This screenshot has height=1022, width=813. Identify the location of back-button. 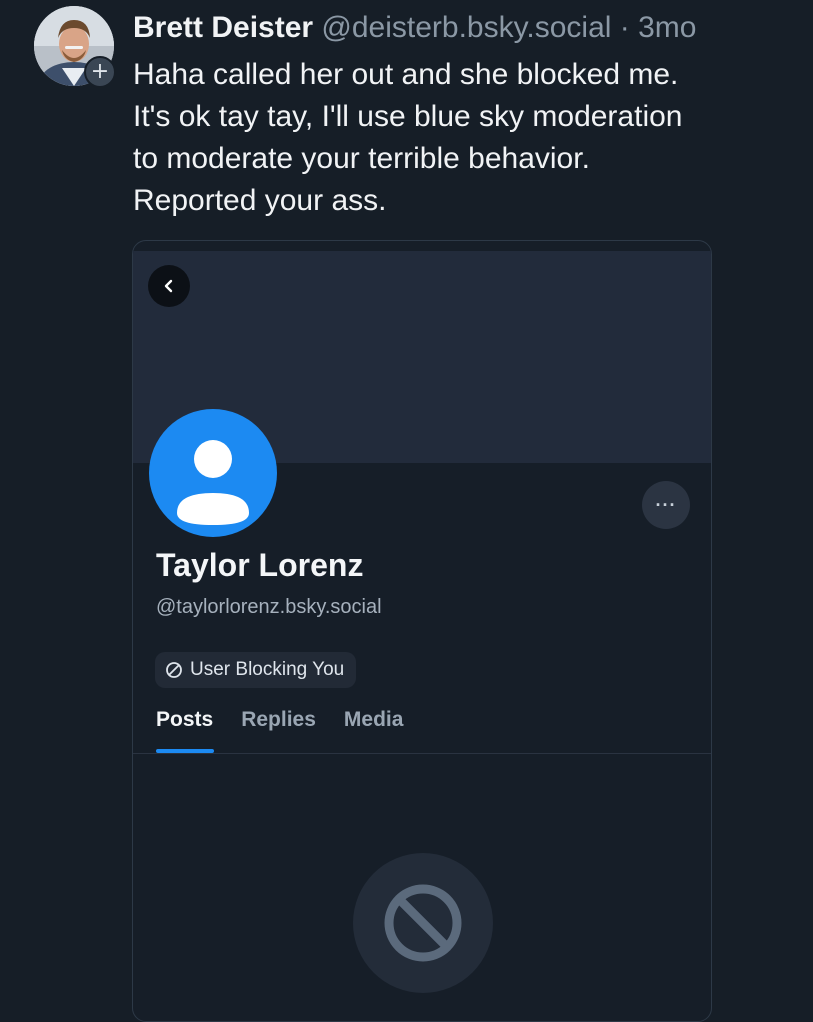
(169, 286).